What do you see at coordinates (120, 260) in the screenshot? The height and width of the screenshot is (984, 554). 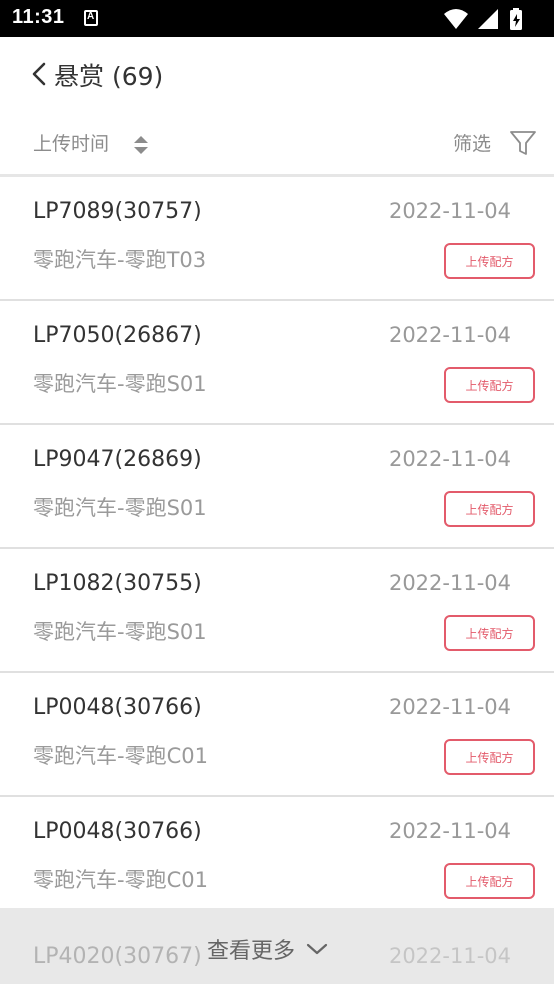 I see `item-model: 零跑汽车-零跑T03` at bounding box center [120, 260].